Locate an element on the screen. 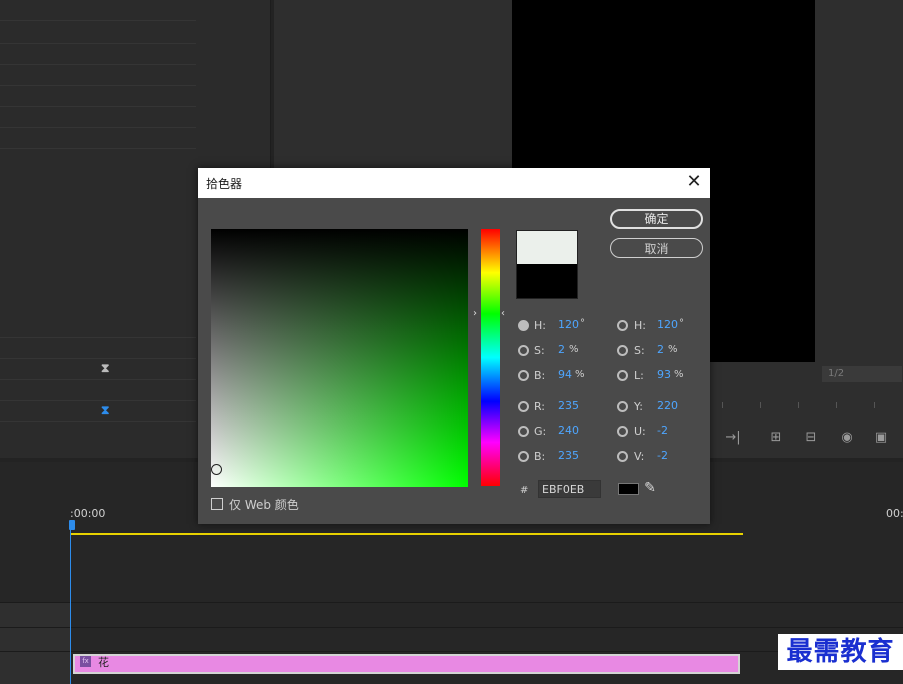 This screenshot has width=903, height=684. hsb-b-radio is located at coordinates (523, 375).